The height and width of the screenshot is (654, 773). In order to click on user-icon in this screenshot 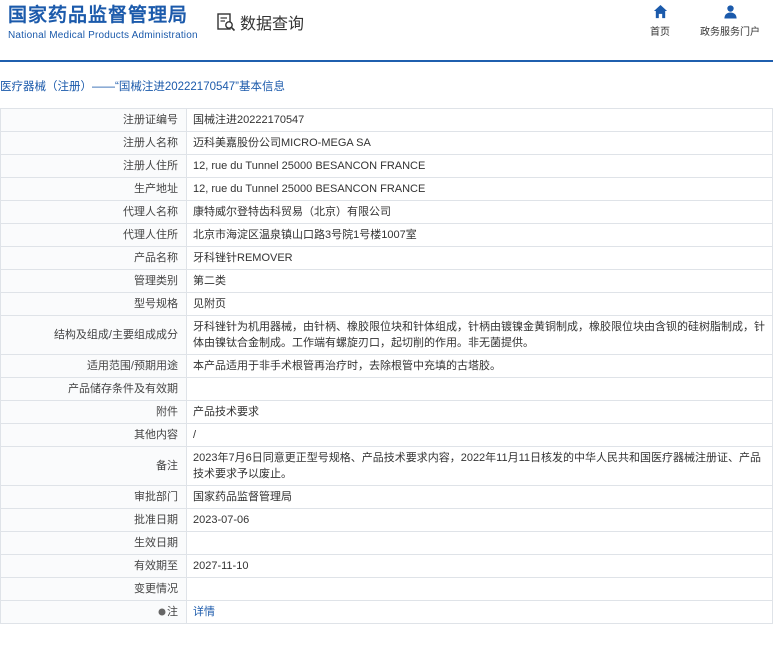, I will do `click(730, 12)`.